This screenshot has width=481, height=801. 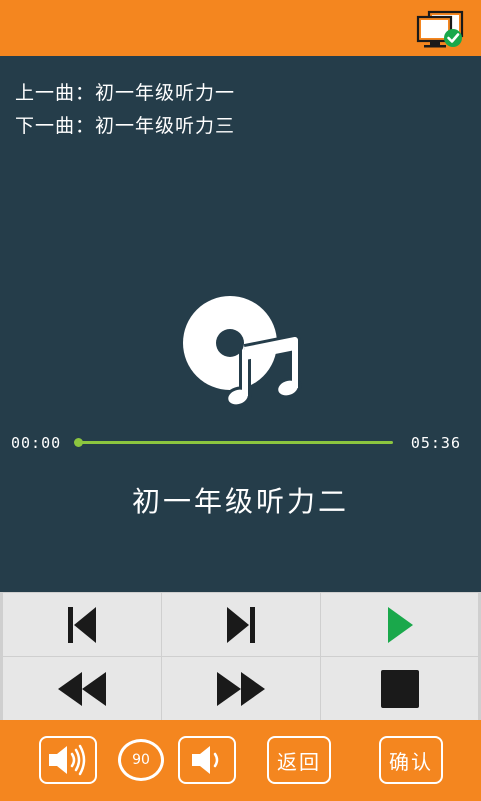 I want to click on total-time: 05:36, so click(x=435, y=443).